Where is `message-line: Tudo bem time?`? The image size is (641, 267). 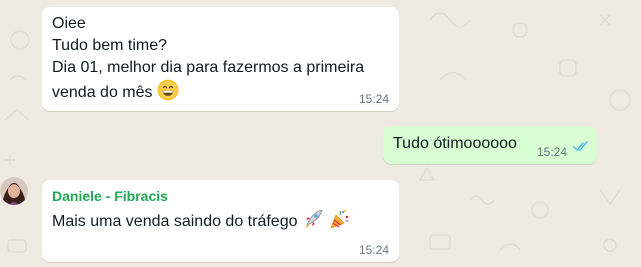 message-line: Tudo bem time? is located at coordinates (110, 45).